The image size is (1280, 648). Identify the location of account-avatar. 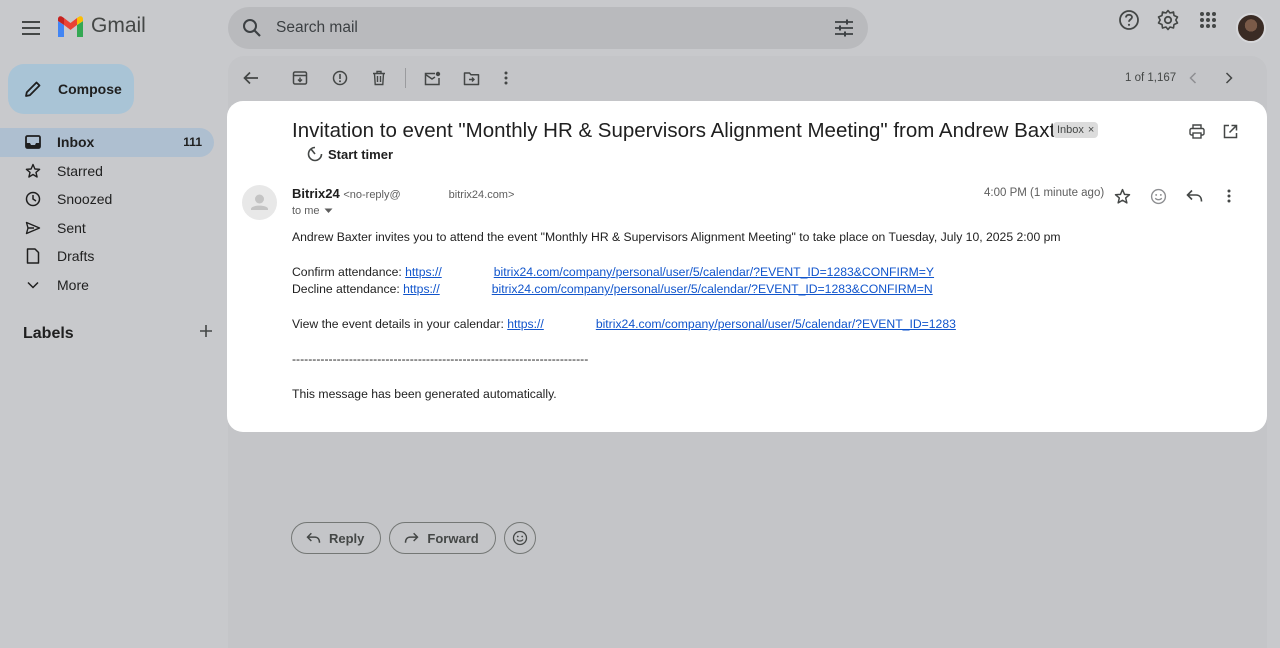
(1251, 28).